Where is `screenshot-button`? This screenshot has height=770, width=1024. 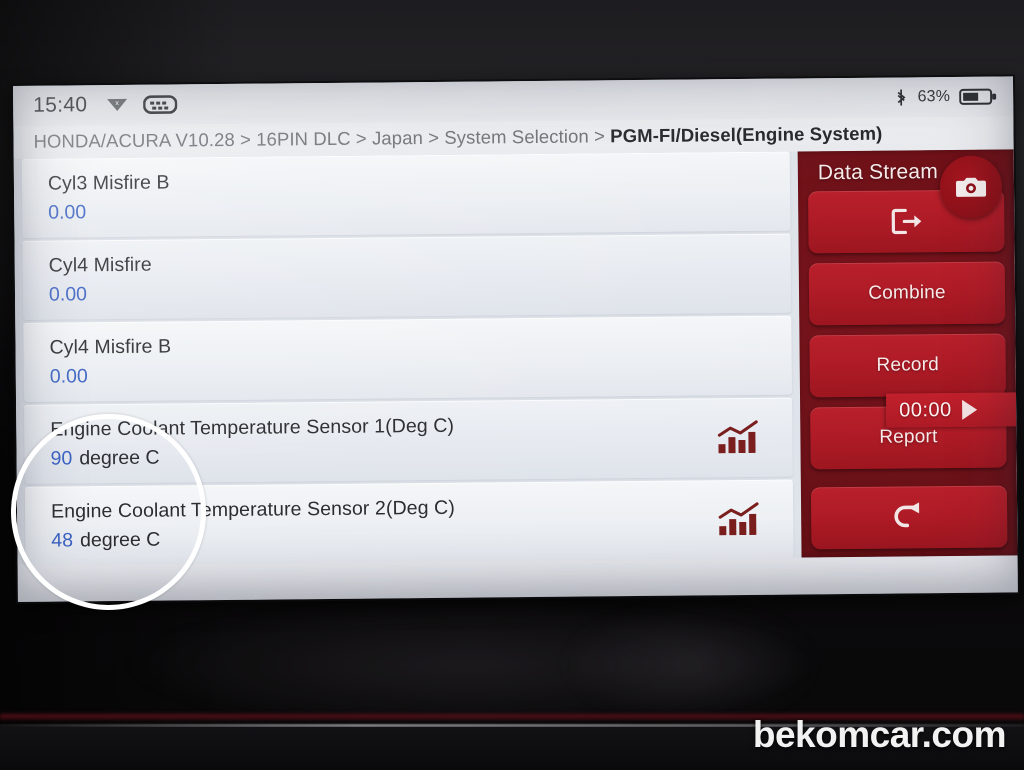 screenshot-button is located at coordinates (971, 187).